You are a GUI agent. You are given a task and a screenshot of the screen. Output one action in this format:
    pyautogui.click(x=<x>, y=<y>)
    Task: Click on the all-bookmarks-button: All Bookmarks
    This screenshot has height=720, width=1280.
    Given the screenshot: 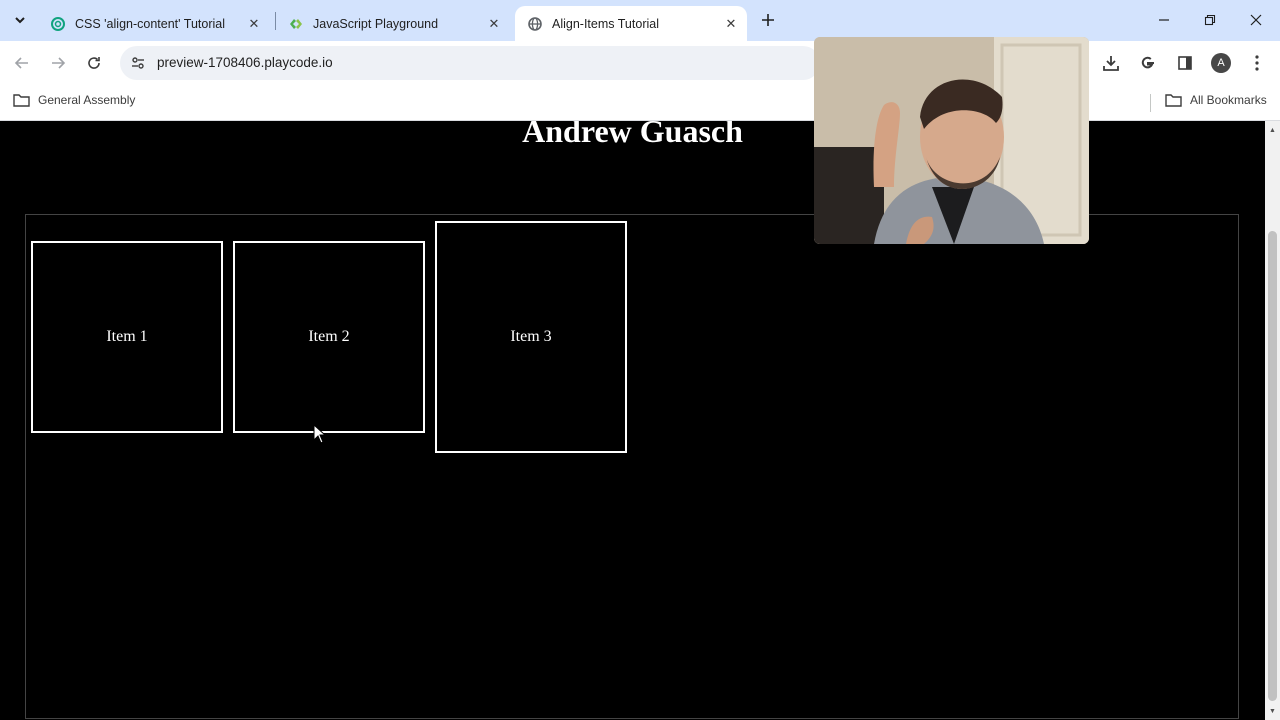 What is the action you would take?
    pyautogui.click(x=1216, y=100)
    